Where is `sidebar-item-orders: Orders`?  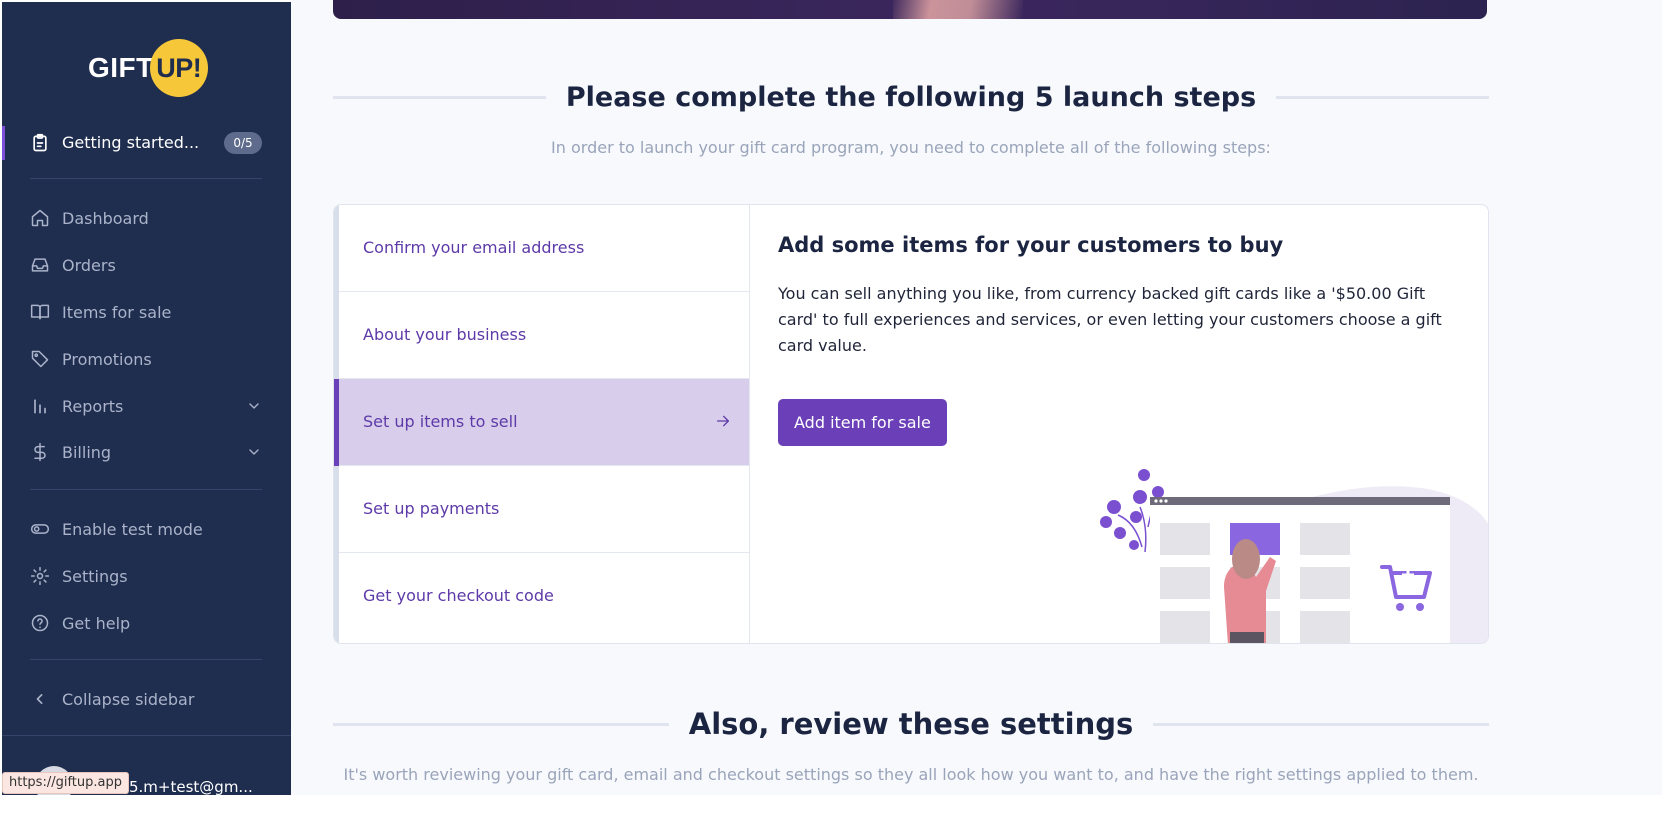 sidebar-item-orders: Orders is located at coordinates (146, 265).